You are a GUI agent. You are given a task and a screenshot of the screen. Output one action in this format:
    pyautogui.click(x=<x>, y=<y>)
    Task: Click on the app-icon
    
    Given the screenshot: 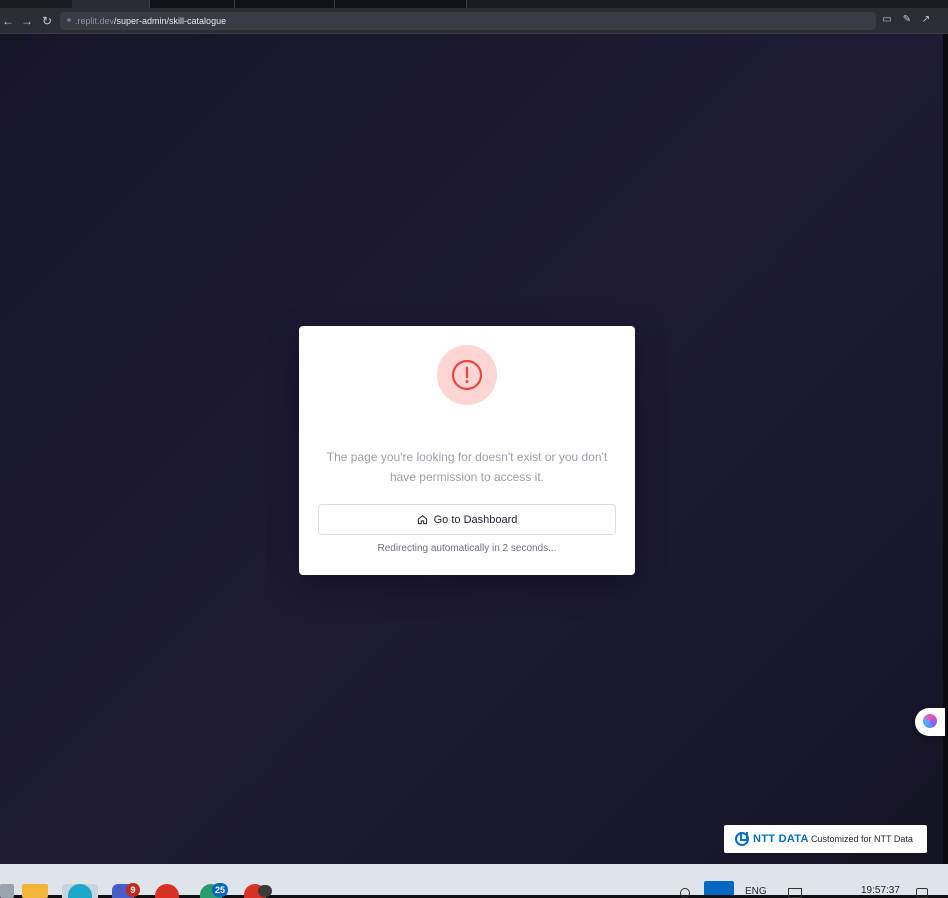 What is the action you would take?
    pyautogui.click(x=167, y=891)
    